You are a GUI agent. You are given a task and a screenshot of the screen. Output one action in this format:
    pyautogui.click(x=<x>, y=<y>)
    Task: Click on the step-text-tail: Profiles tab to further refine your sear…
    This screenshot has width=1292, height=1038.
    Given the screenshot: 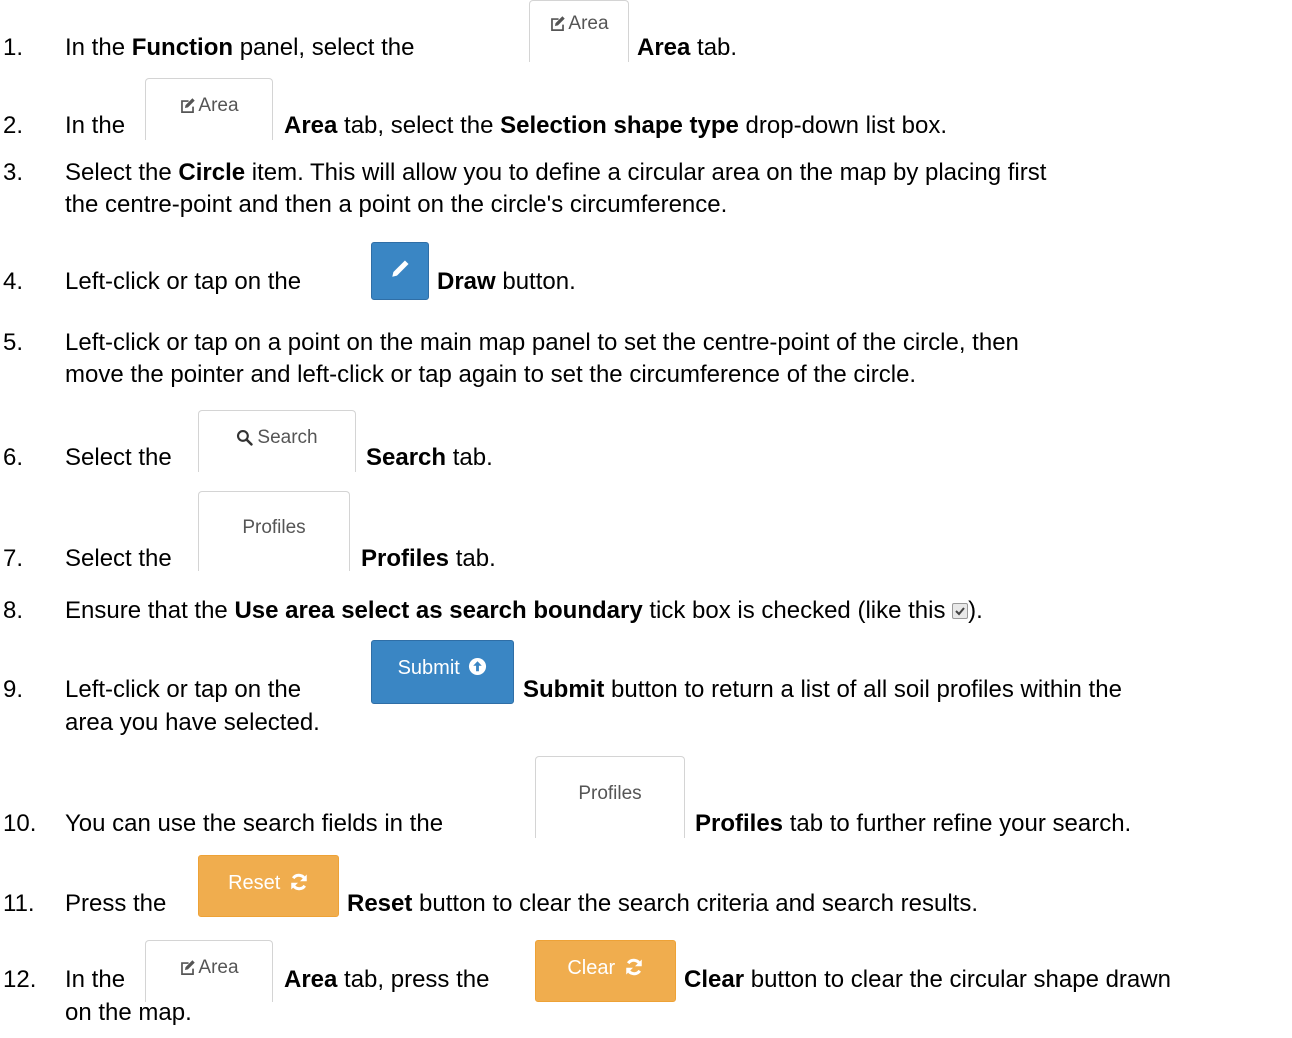 What is the action you would take?
    pyautogui.click(x=913, y=824)
    